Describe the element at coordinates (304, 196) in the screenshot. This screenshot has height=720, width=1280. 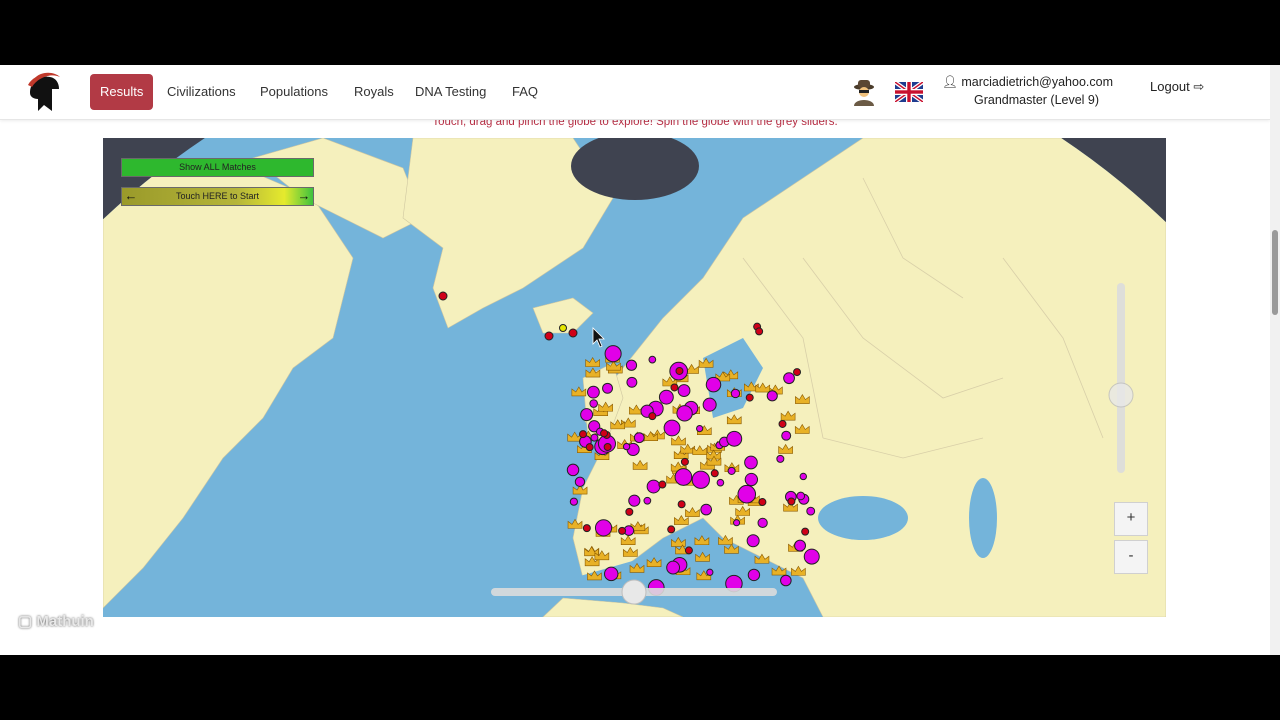
I see `next-arrow-icon: →` at that location.